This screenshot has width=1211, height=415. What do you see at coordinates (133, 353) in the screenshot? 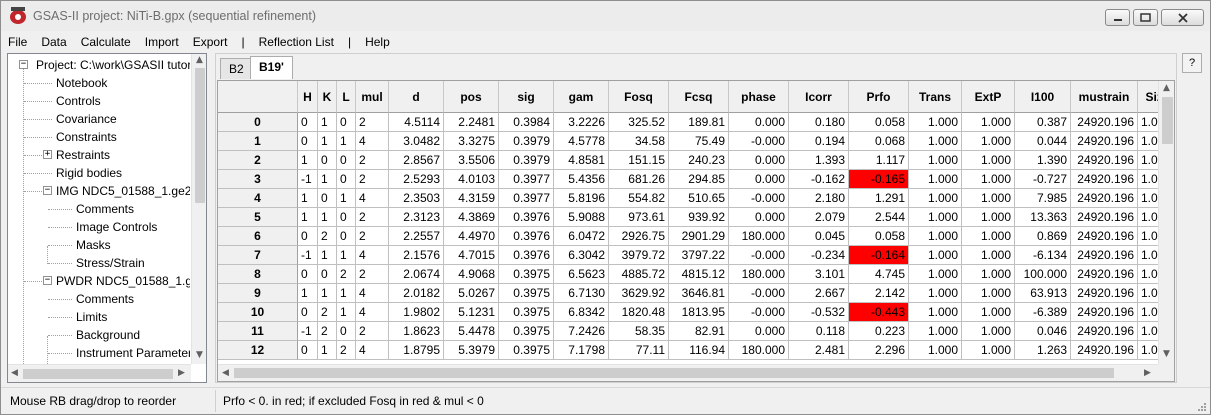
I see `tree-item: Instrument Parameter` at bounding box center [133, 353].